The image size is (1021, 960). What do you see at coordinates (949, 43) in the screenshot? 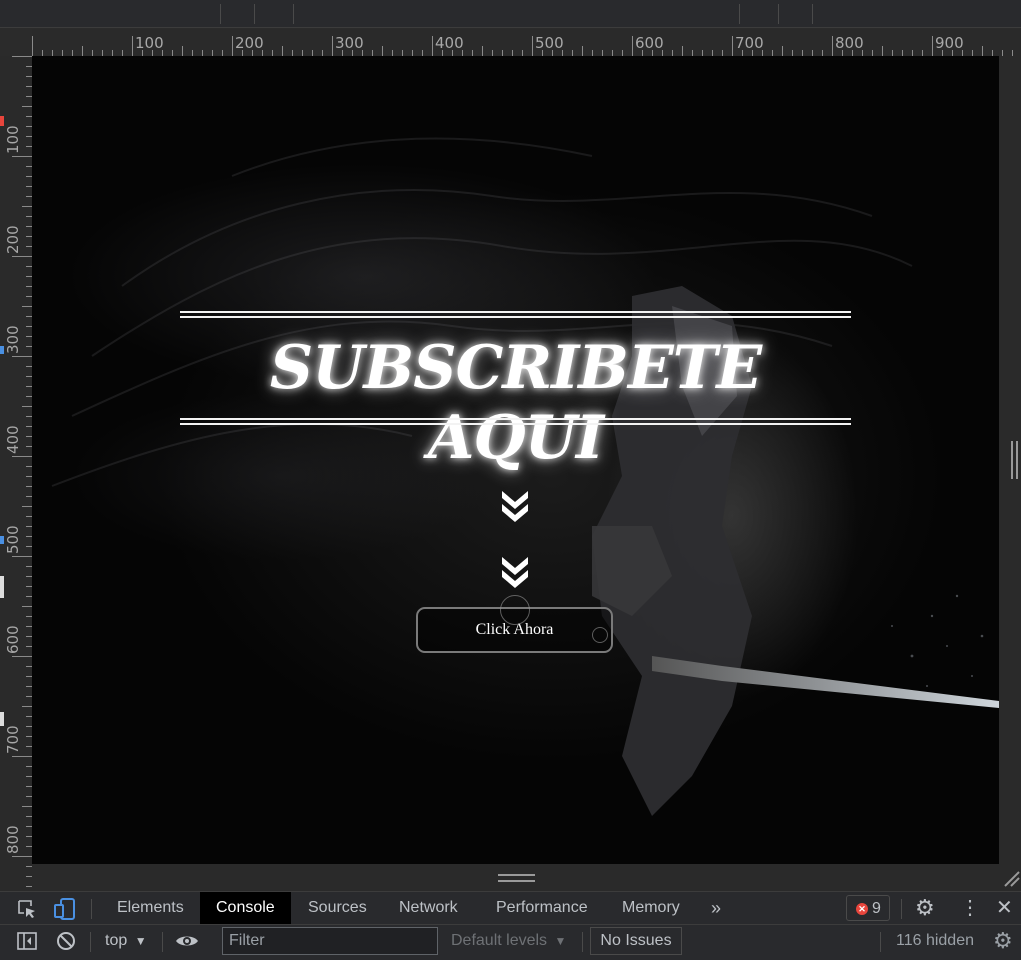
I see `ruler-label: 900` at bounding box center [949, 43].